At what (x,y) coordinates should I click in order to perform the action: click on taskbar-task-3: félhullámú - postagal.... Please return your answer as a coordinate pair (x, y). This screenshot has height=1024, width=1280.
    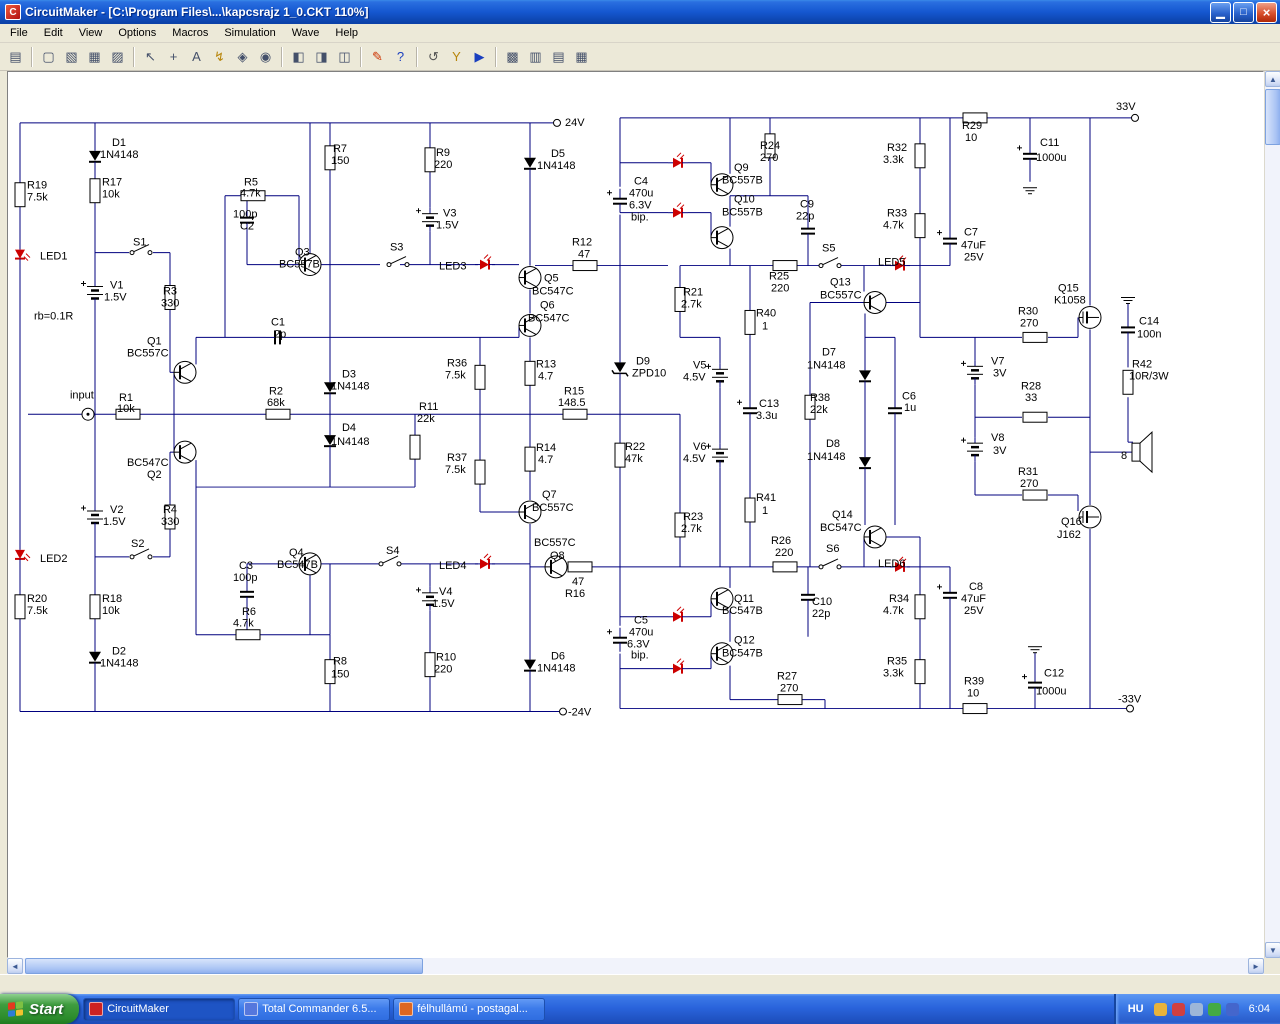
    Looking at the image, I should click on (469, 1009).